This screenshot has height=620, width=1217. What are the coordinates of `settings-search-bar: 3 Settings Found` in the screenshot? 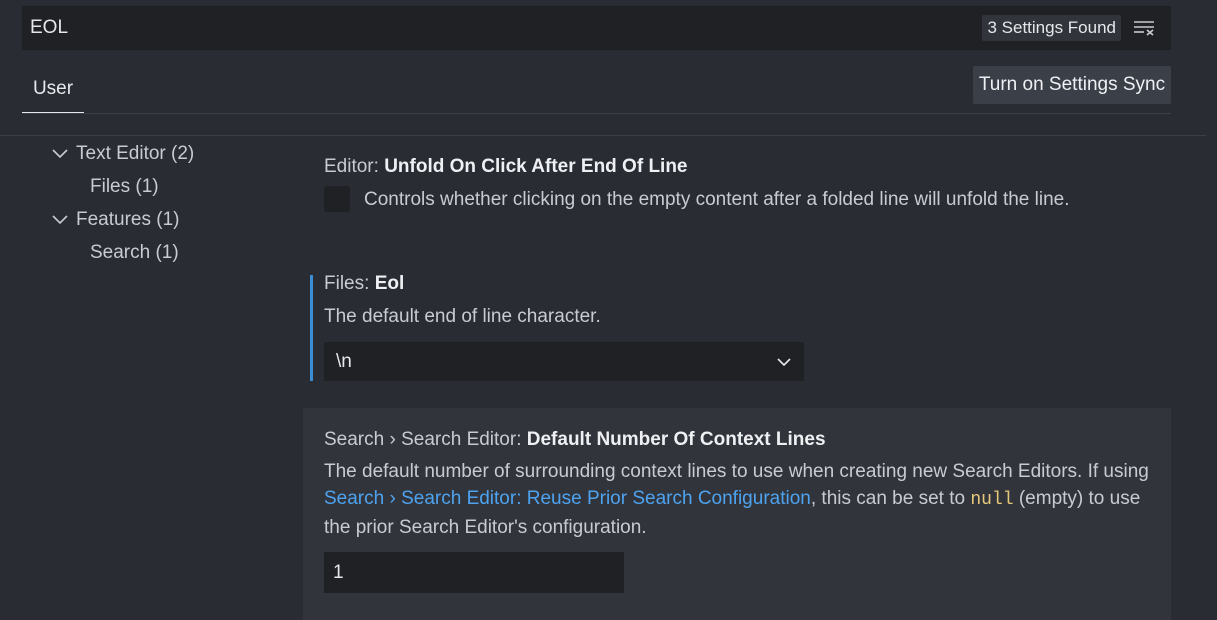 It's located at (596, 28).